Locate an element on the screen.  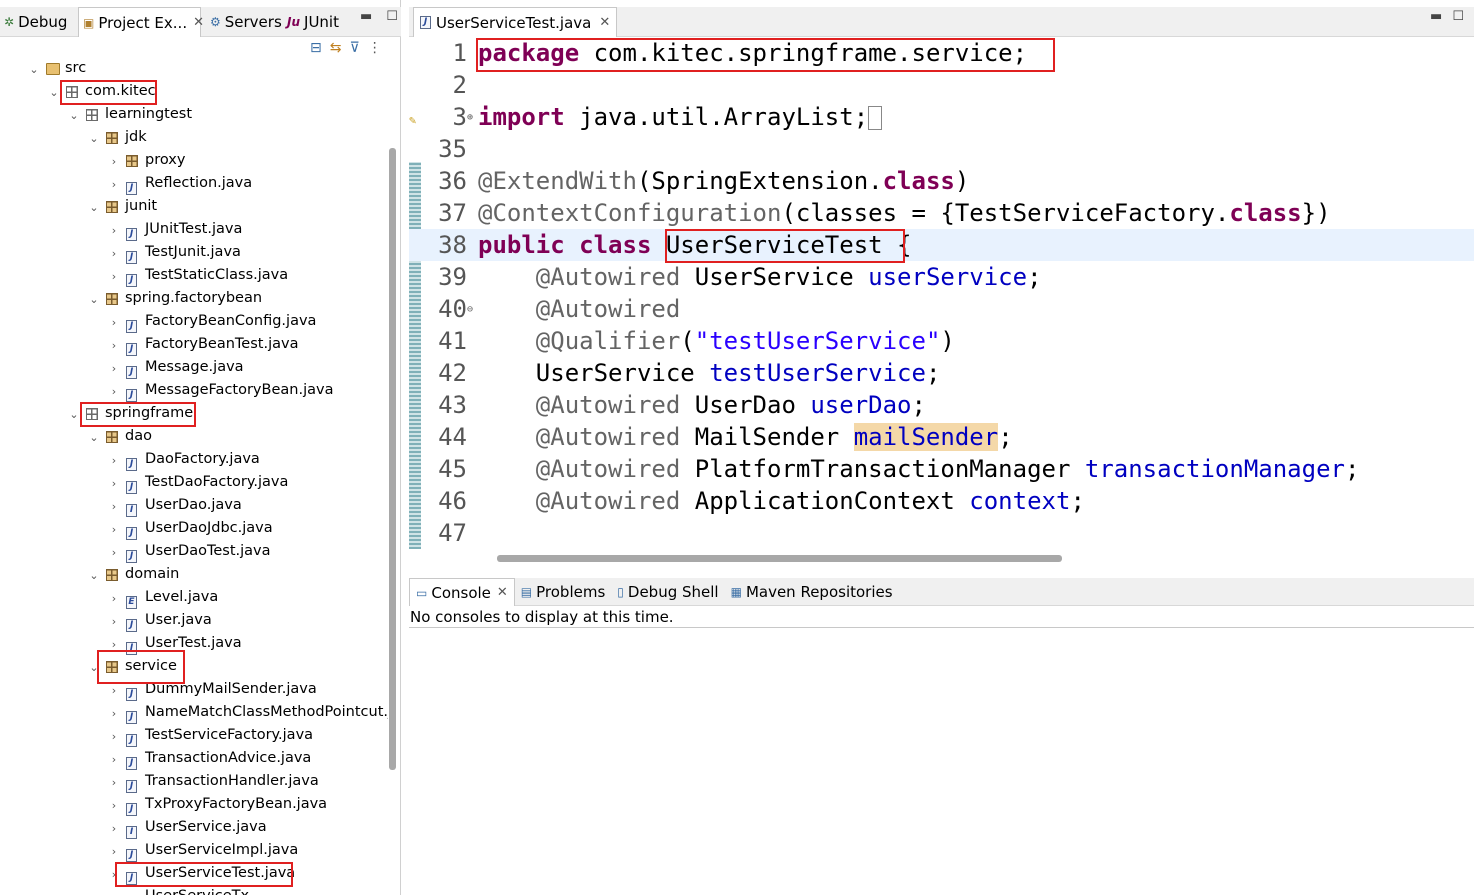
tree-item: ⌄ jdk is located at coordinates (194, 138).